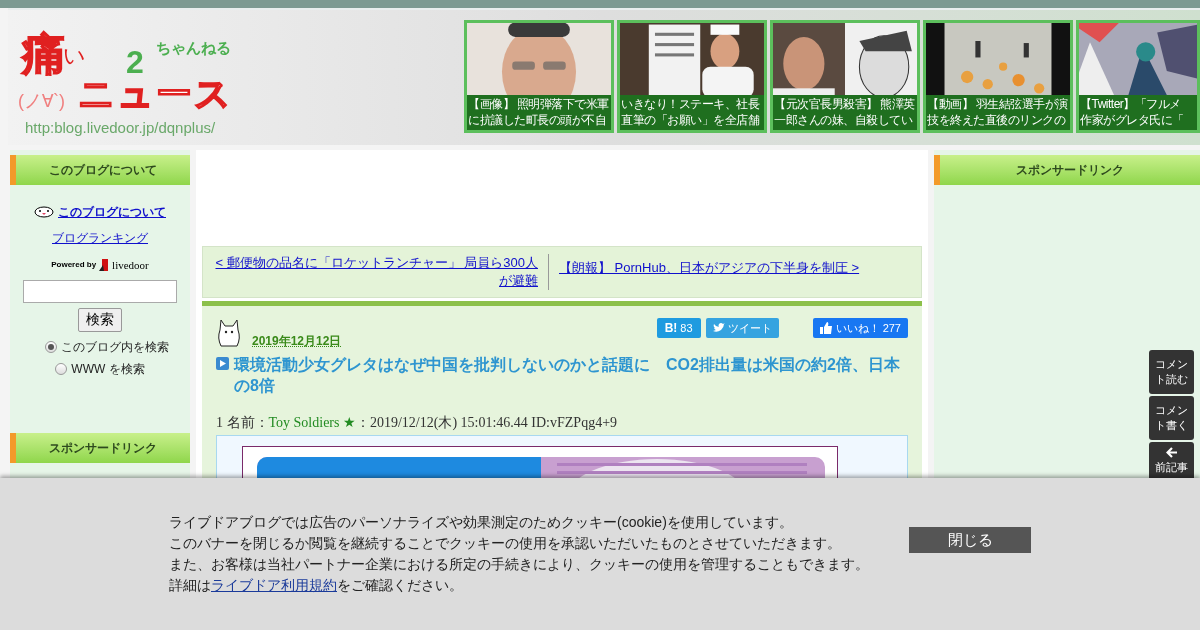 This screenshot has width=1200, height=630. I want to click on search-scope-option: WWW を検索, so click(100, 368).